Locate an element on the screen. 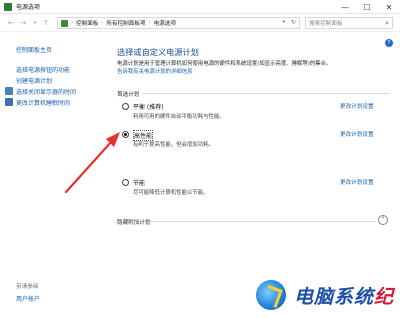 The image size is (400, 318). watermark-logo: 电脑系统纪 is located at coordinates (326, 295).